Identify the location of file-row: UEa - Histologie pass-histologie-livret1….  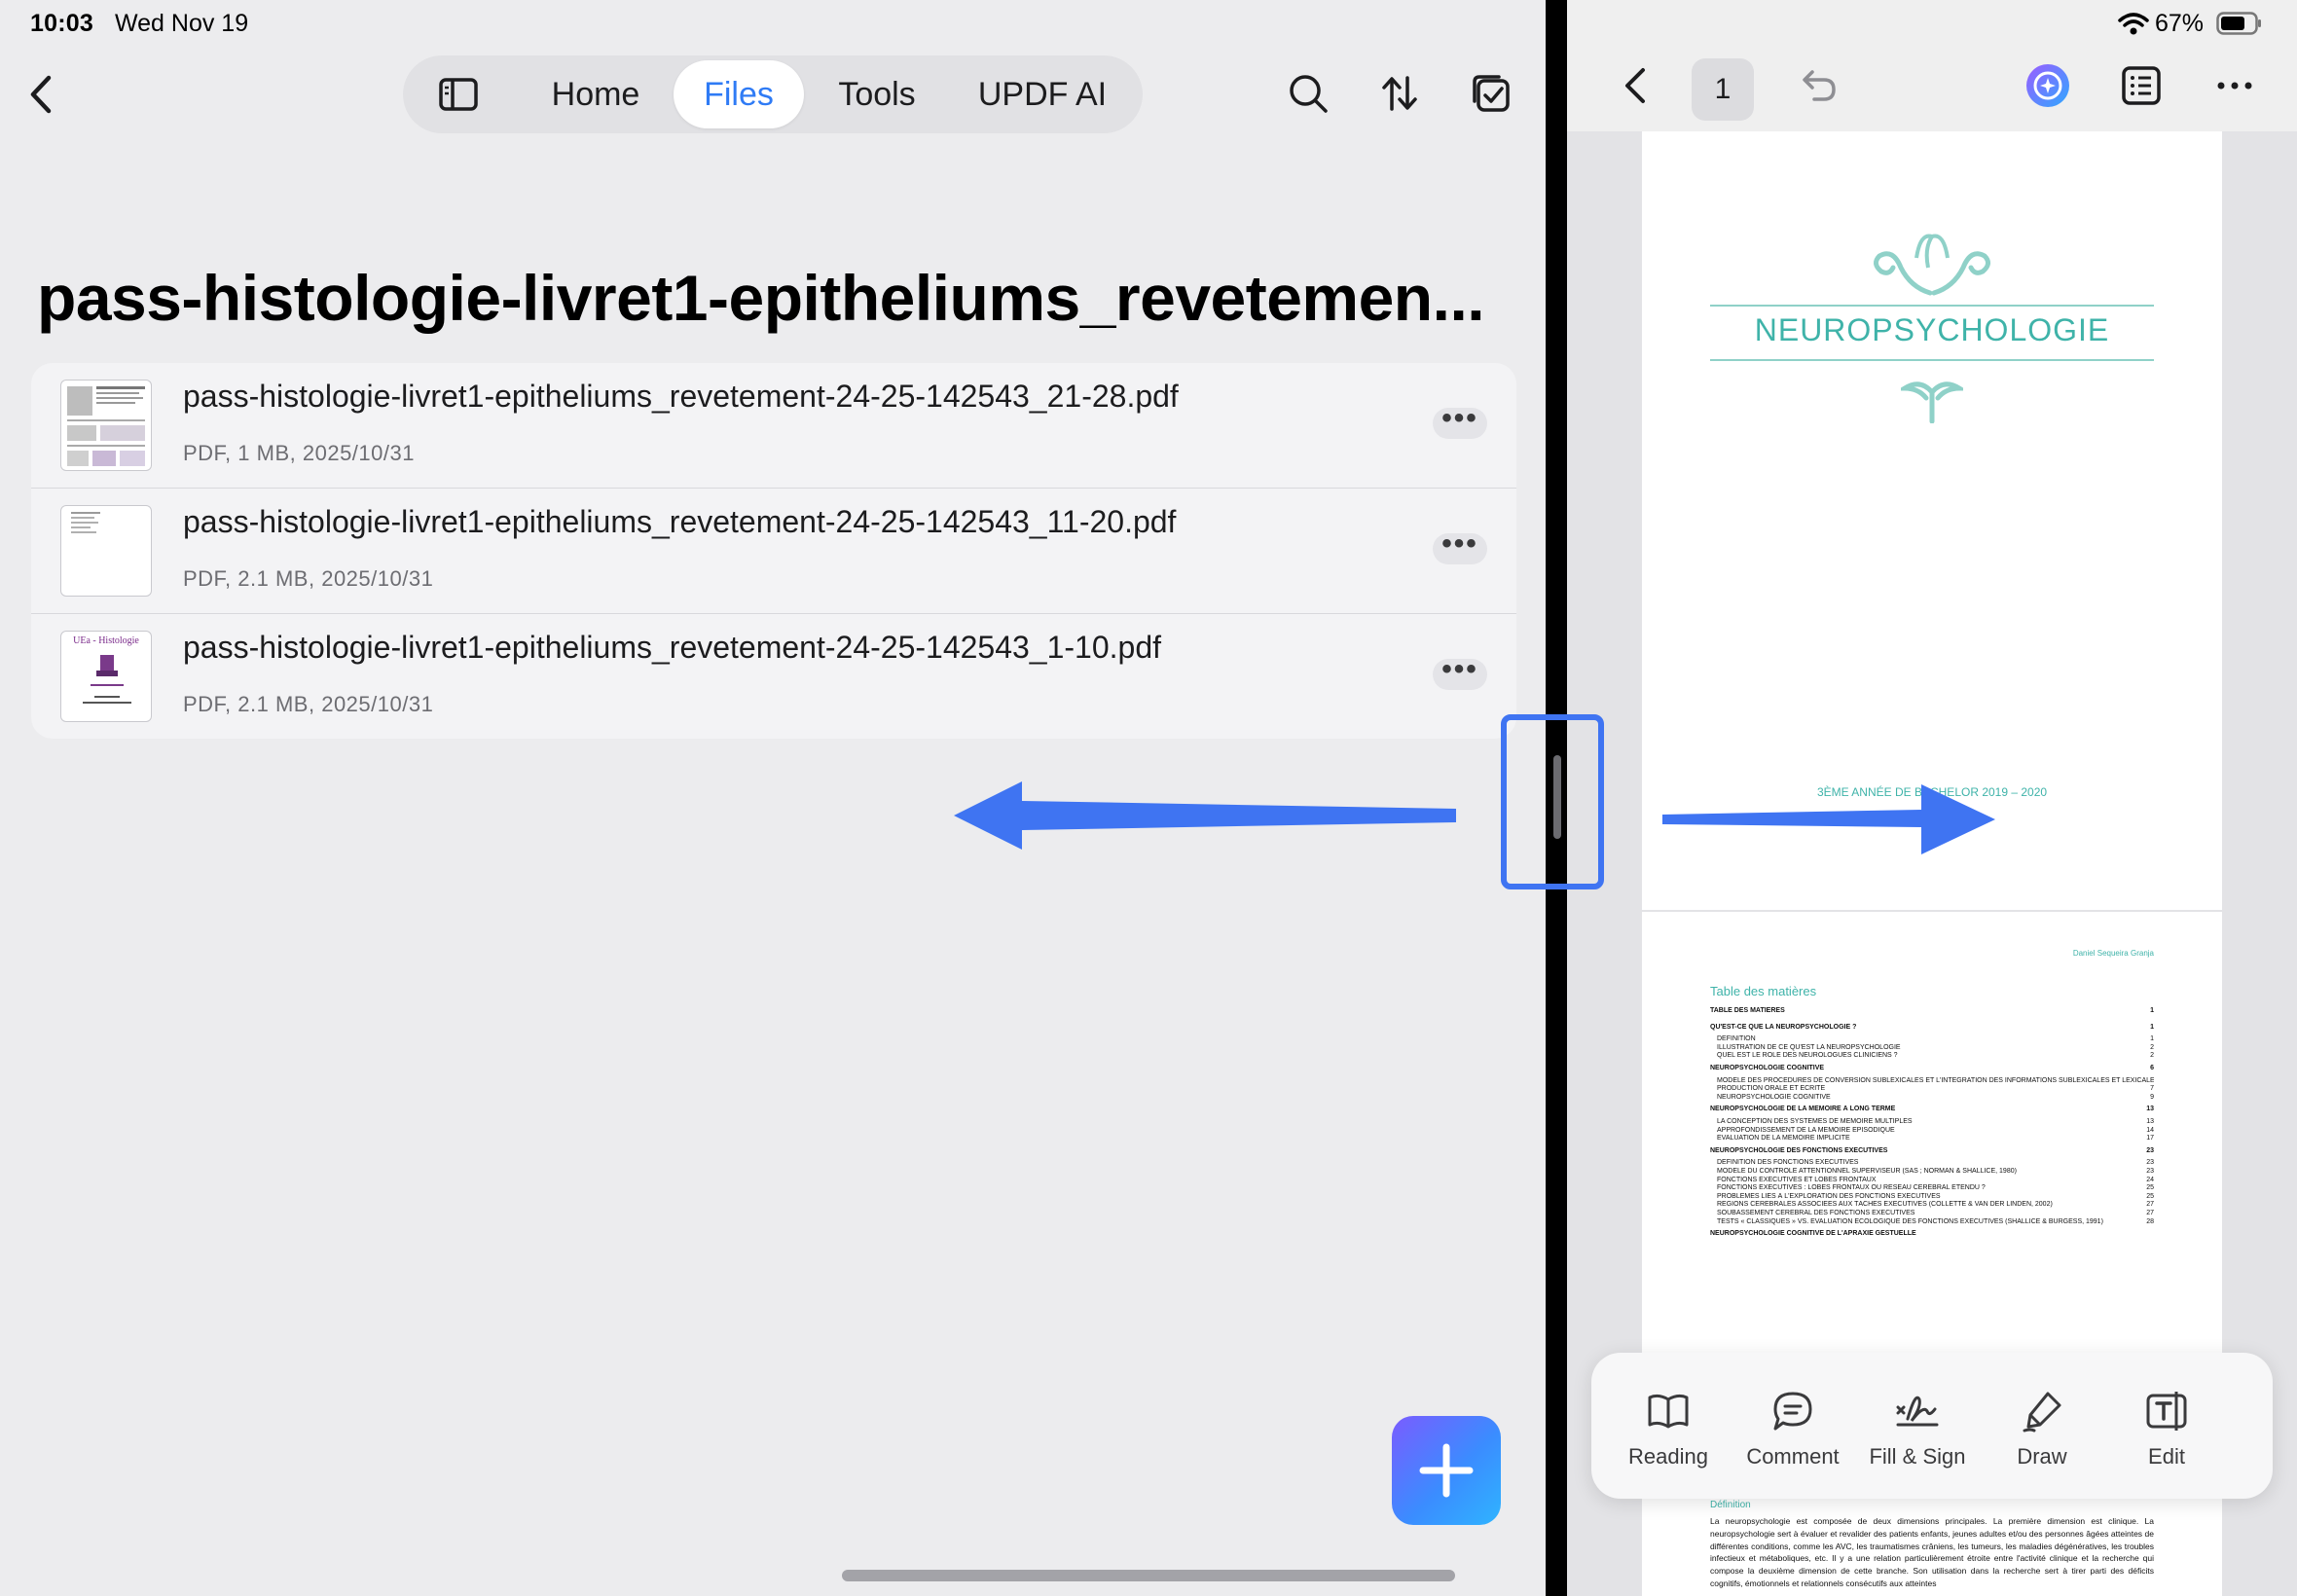
(773, 677).